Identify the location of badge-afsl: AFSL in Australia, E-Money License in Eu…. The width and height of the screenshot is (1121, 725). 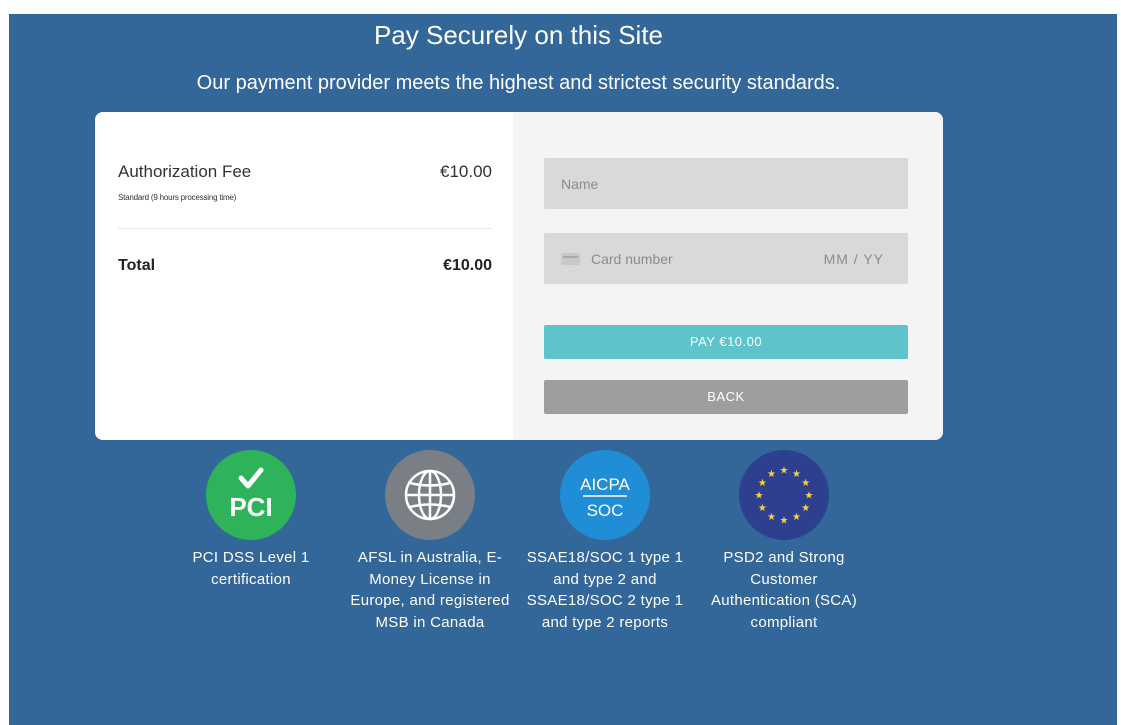
(430, 541).